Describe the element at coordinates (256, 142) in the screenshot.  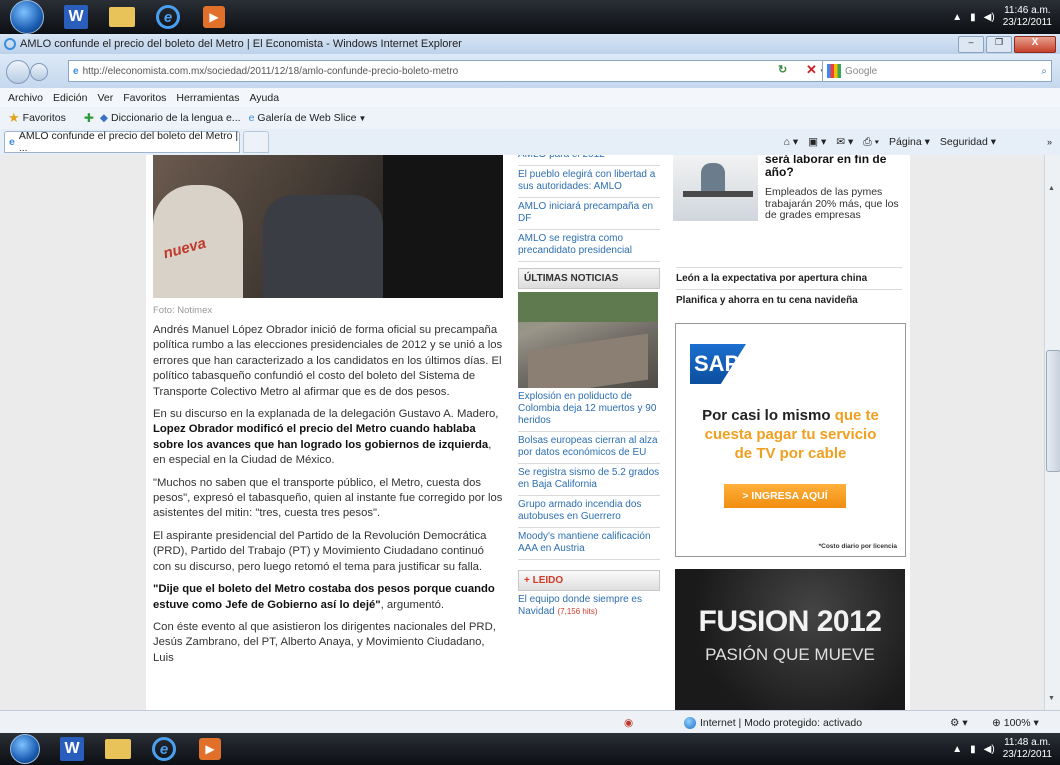
I see `new-tab-button` at that location.